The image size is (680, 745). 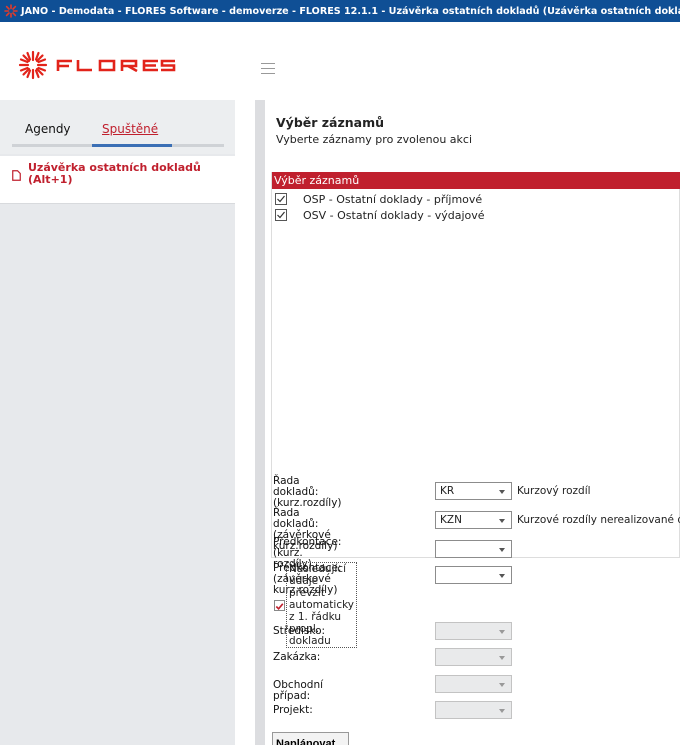 What do you see at coordinates (298, 690) in the screenshot?
I see `field-label-obchodni-pripad: Obchodní případ:` at bounding box center [298, 690].